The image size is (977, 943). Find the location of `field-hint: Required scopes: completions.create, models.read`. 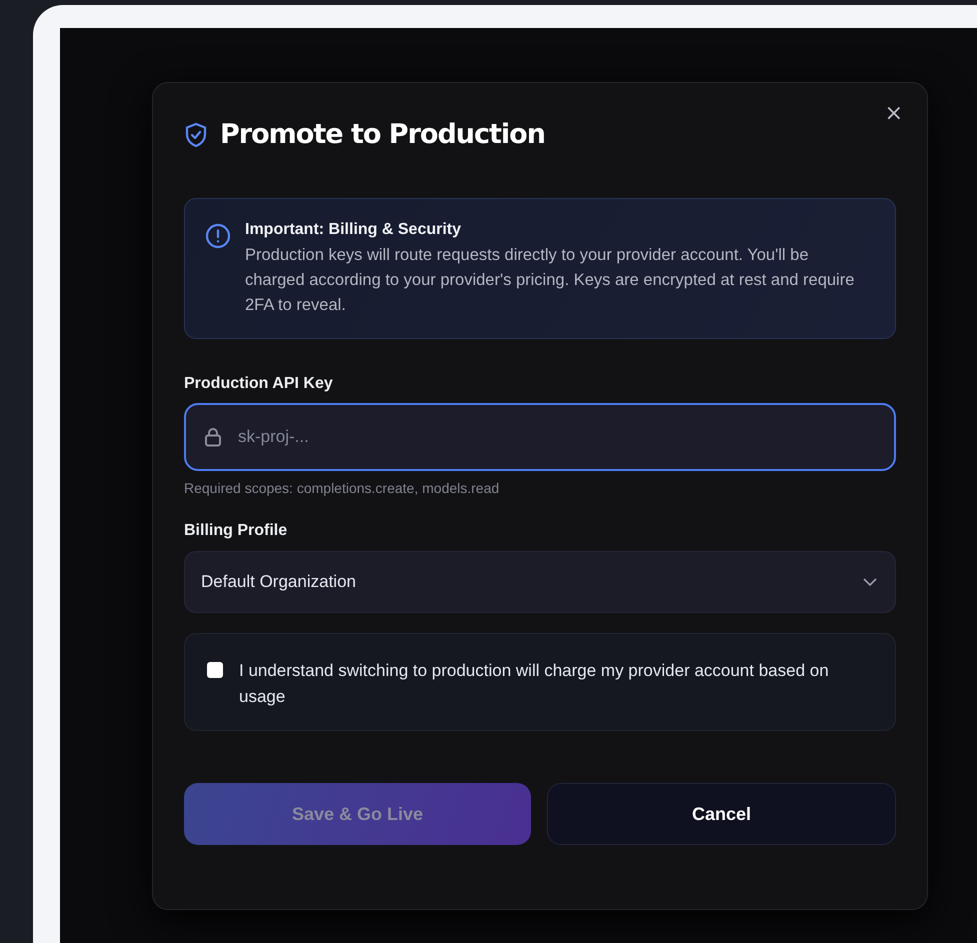

field-hint: Required scopes: completions.create, models.read is located at coordinates (342, 488).